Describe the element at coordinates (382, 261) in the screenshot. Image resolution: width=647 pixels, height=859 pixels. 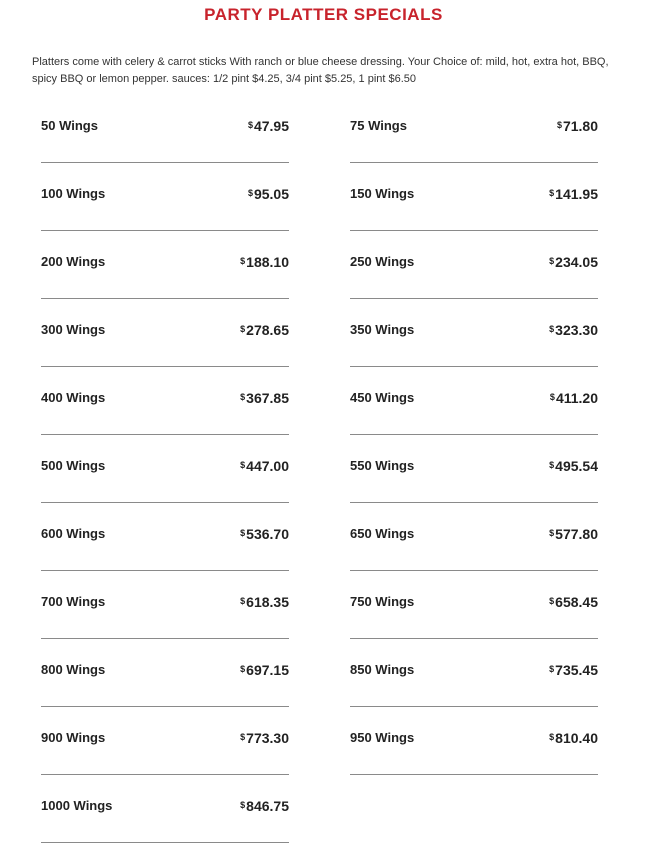
I see `item-name: 250 Wings` at that location.